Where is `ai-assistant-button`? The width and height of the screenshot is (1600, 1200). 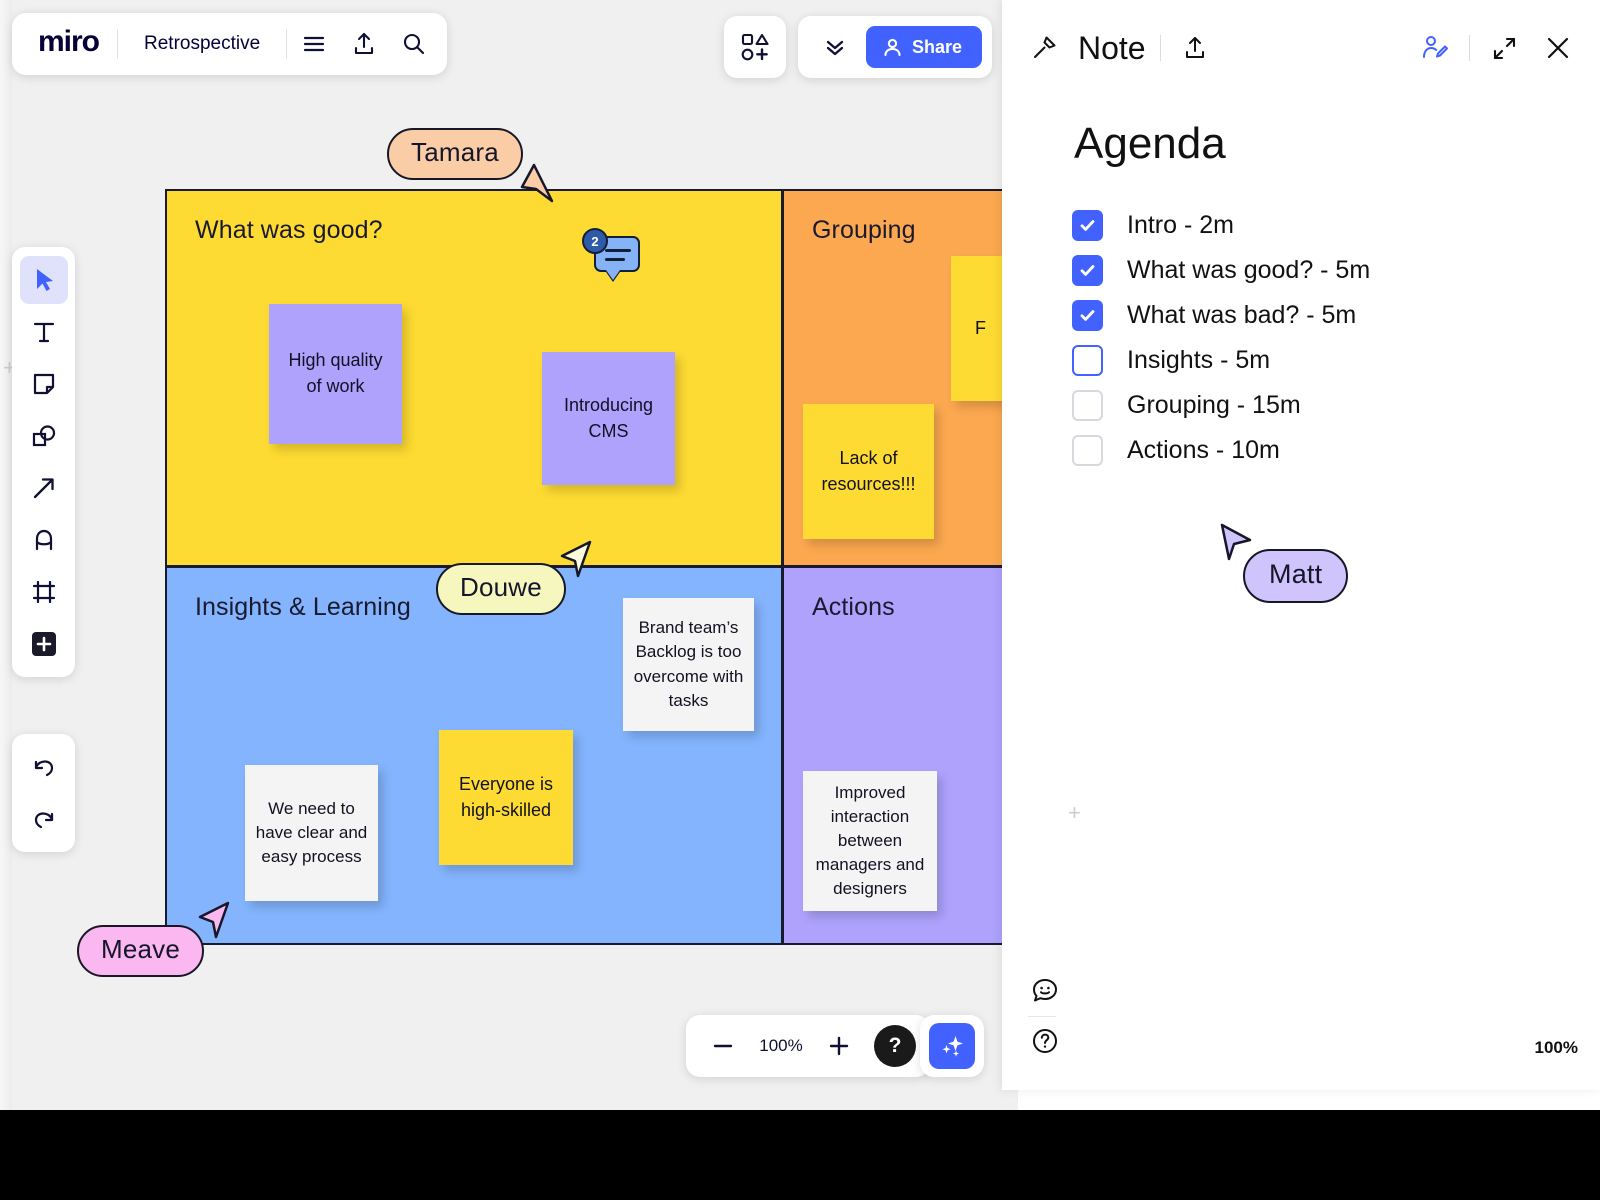
ai-assistant-button is located at coordinates (952, 1046).